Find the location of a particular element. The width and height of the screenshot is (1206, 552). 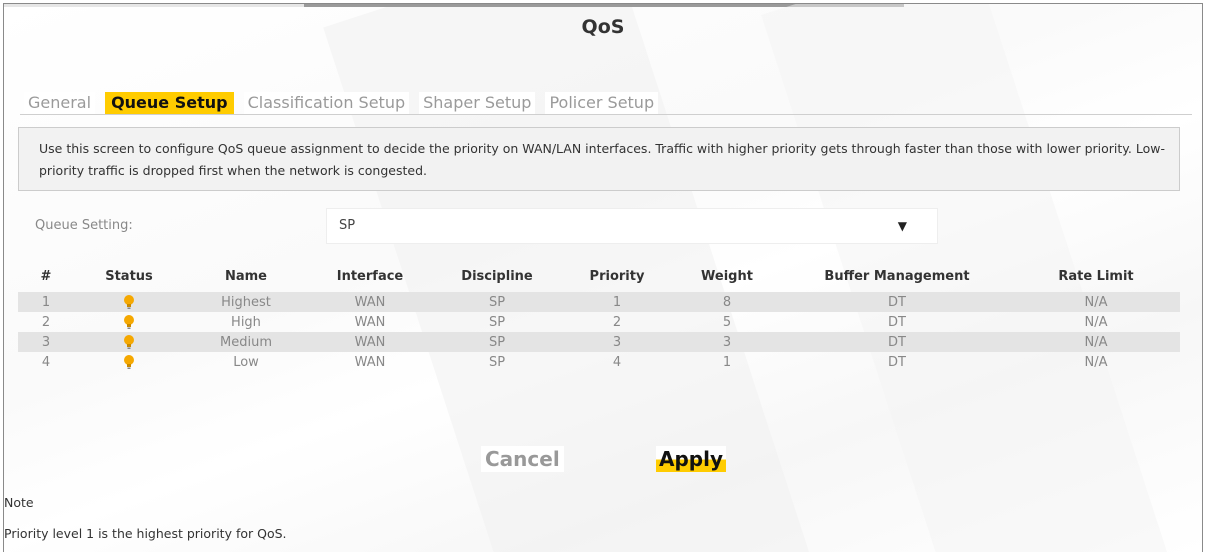

col-header-discipline: Discipline is located at coordinates (497, 276).